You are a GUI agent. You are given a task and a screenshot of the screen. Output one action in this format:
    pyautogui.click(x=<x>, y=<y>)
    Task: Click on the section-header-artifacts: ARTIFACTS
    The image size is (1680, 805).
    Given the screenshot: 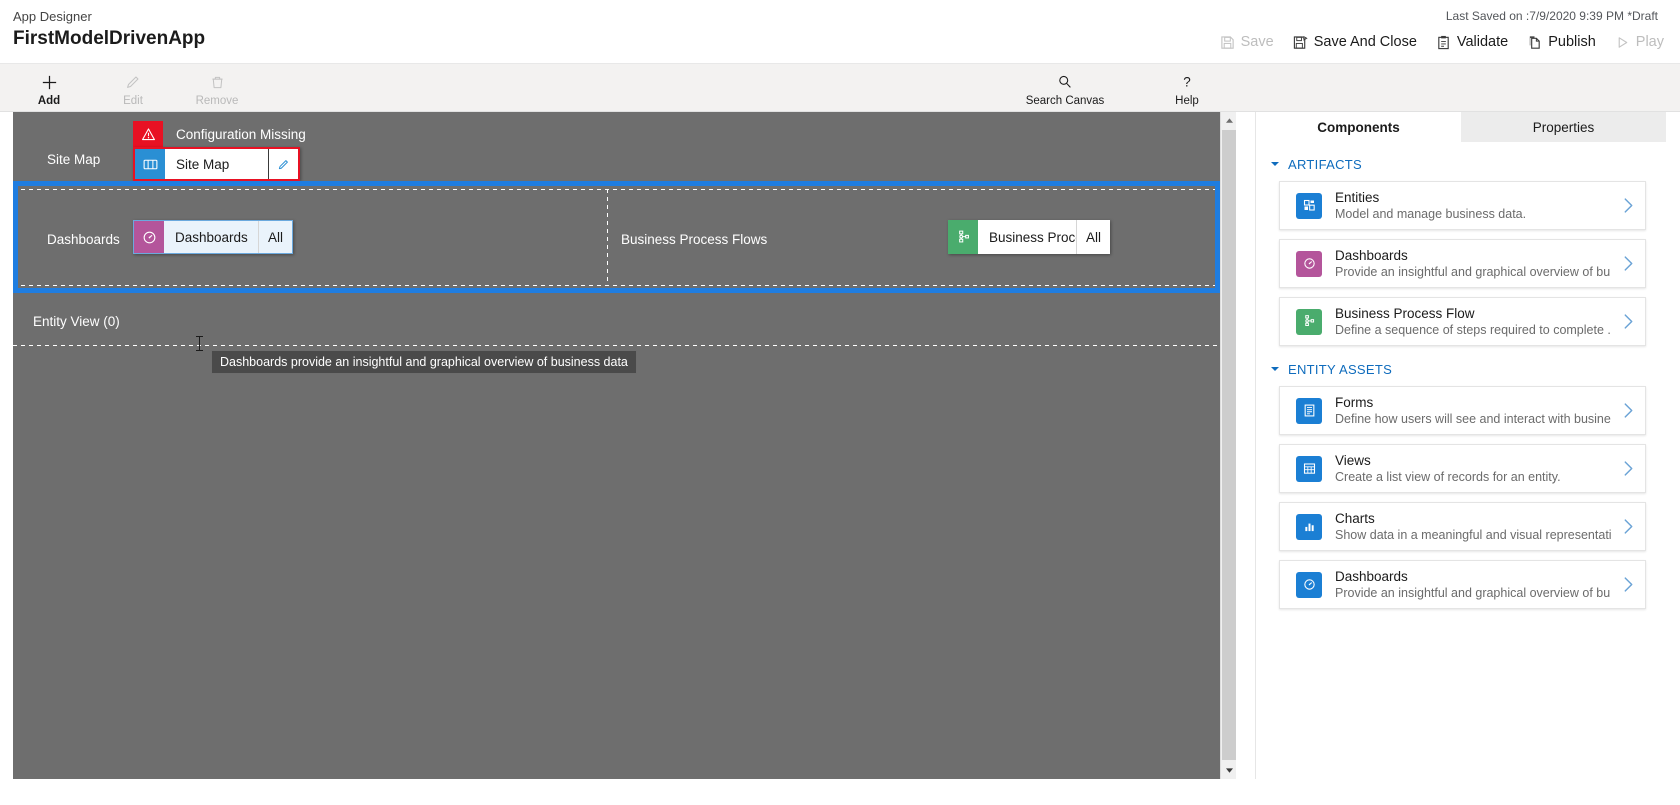 What is the action you would take?
    pyautogui.click(x=1461, y=164)
    